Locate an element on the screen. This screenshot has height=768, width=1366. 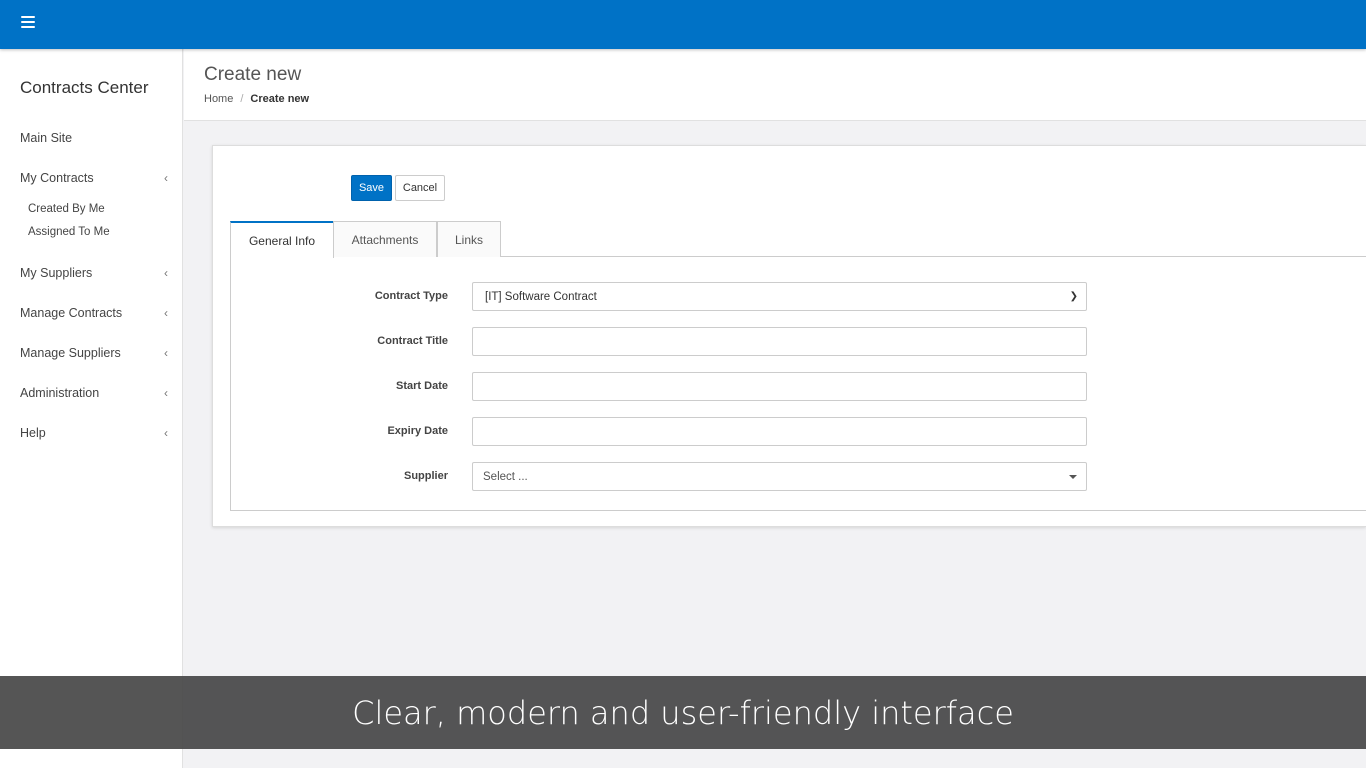
tab-links: Links is located at coordinates (469, 239).